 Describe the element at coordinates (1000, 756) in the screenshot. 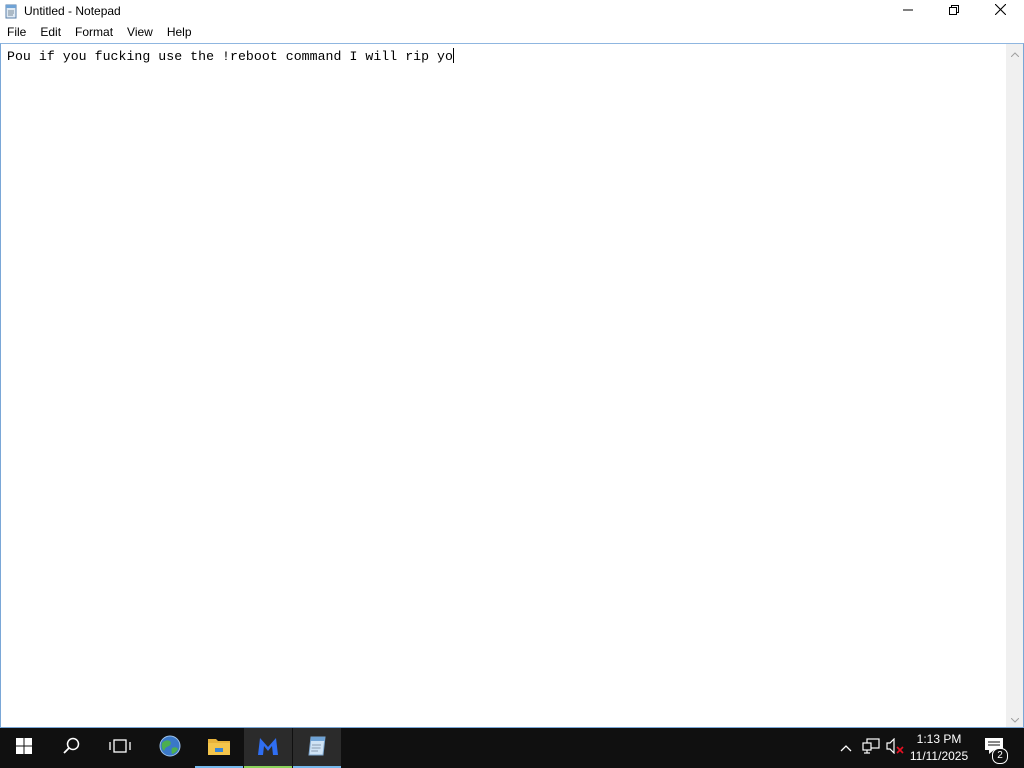

I see `notification-count-badge: 2` at that location.